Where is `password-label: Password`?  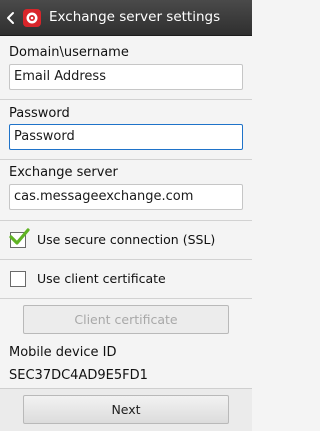 password-label: Password is located at coordinates (39, 113).